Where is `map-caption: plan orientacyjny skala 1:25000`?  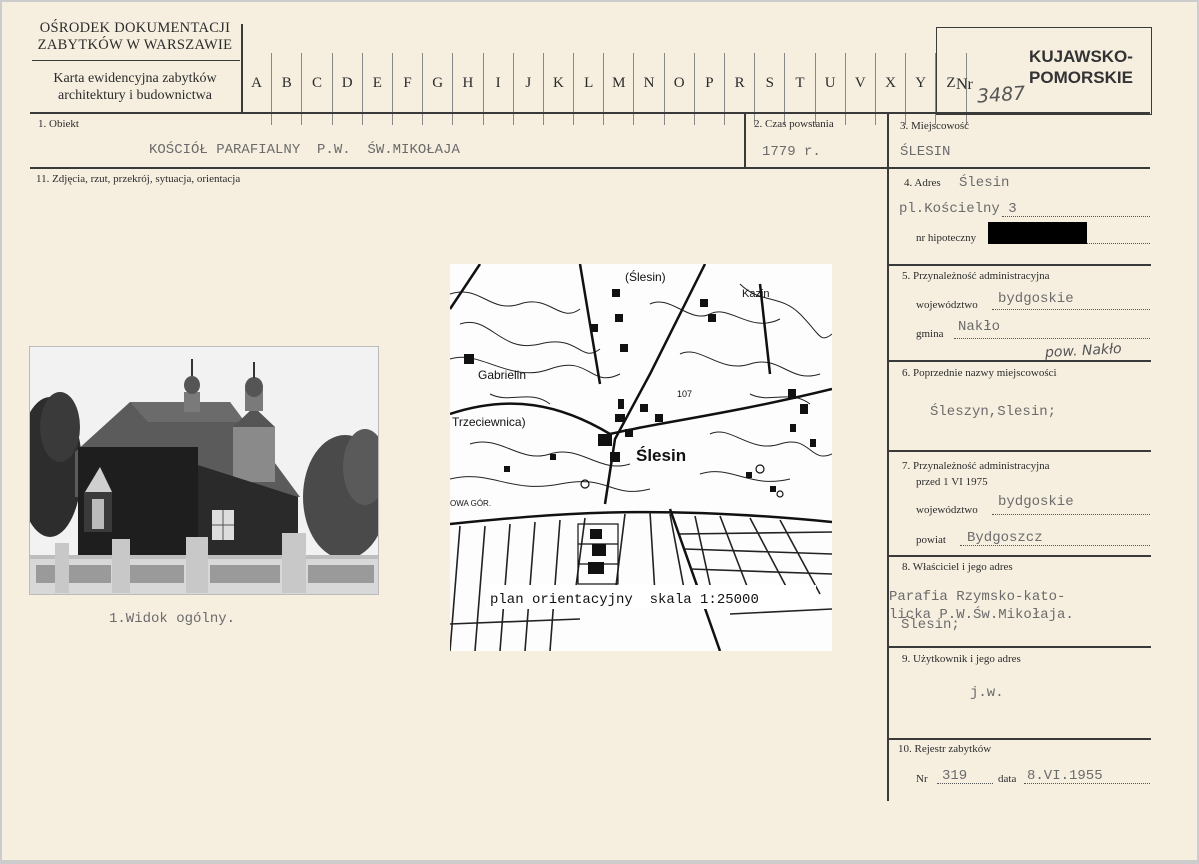 map-caption: plan orientacyjny skala 1:25000 is located at coordinates (624, 600).